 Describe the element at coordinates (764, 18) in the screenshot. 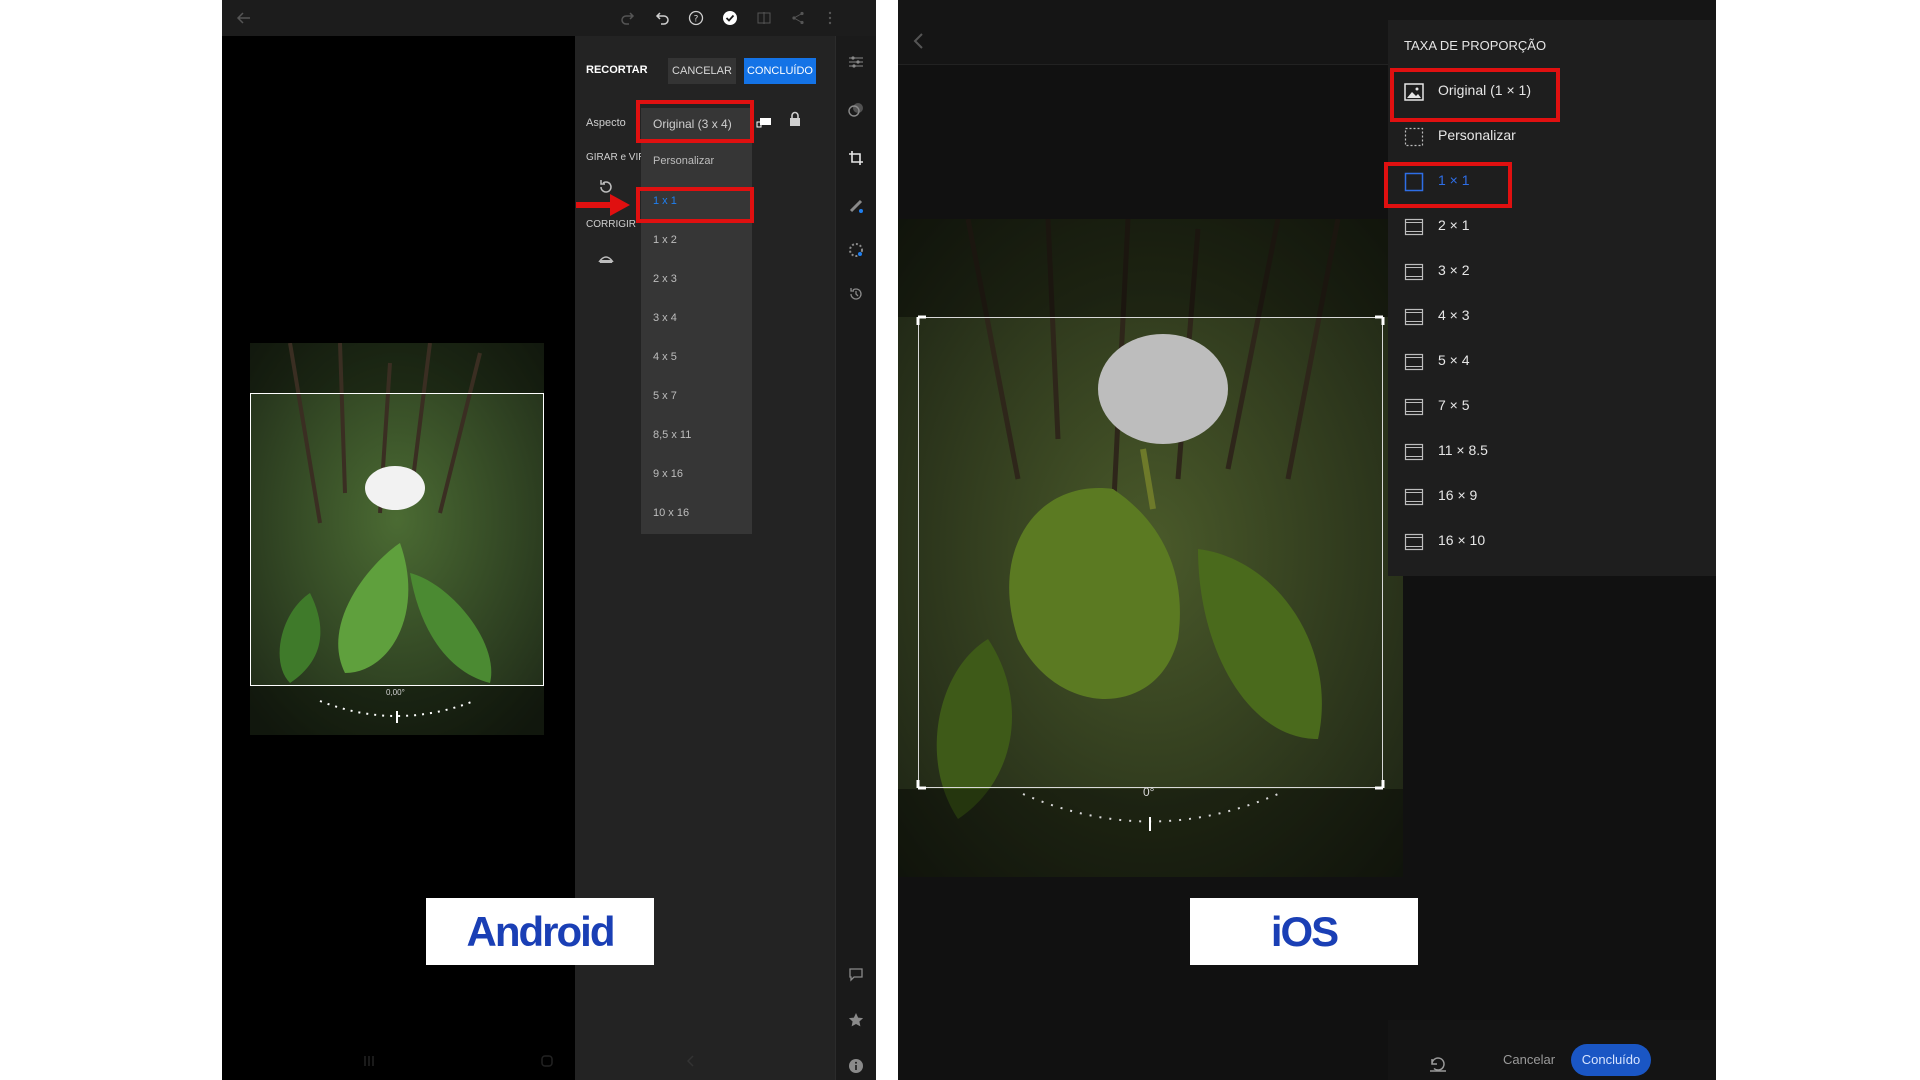

I see `compare-icon` at that location.